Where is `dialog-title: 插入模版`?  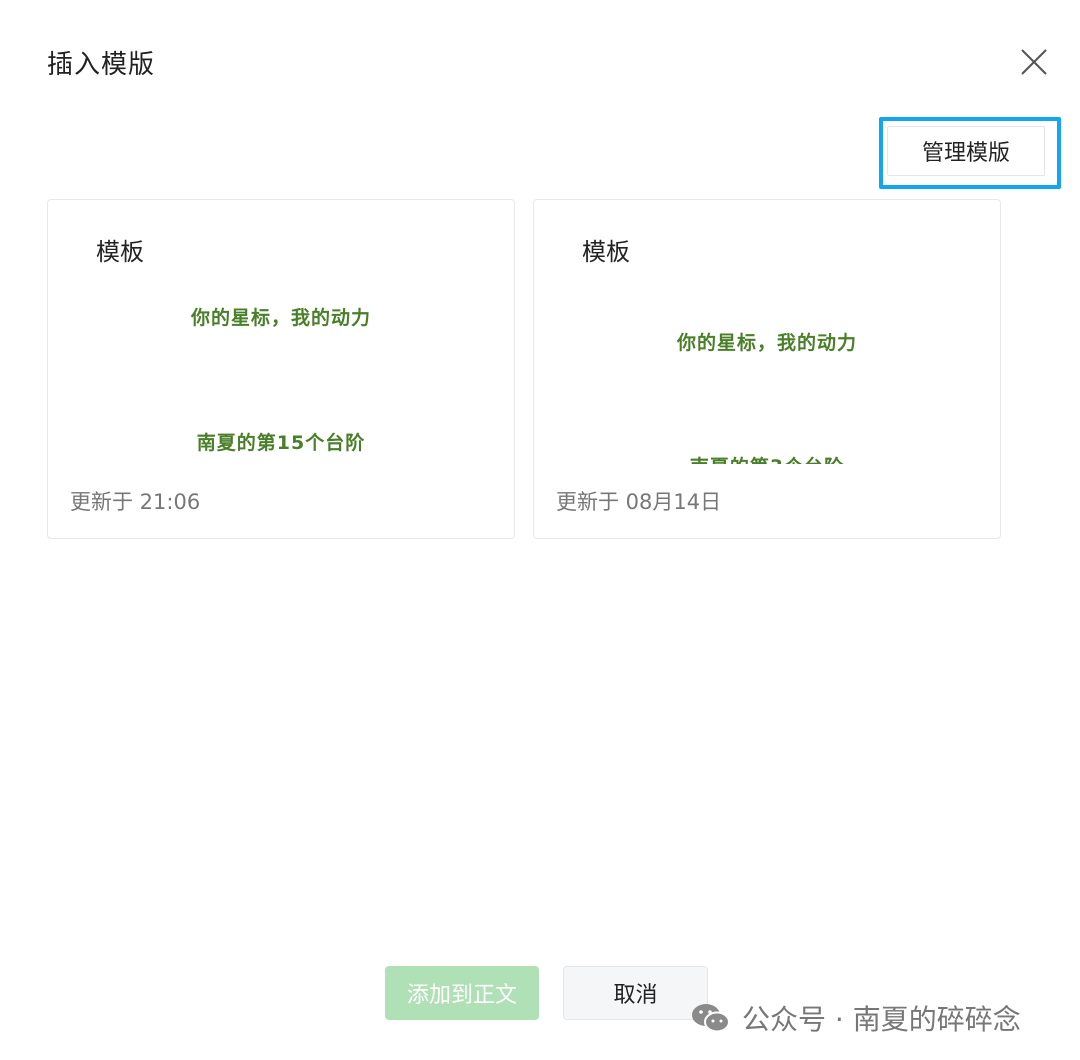
dialog-title: 插入模版 is located at coordinates (101, 65).